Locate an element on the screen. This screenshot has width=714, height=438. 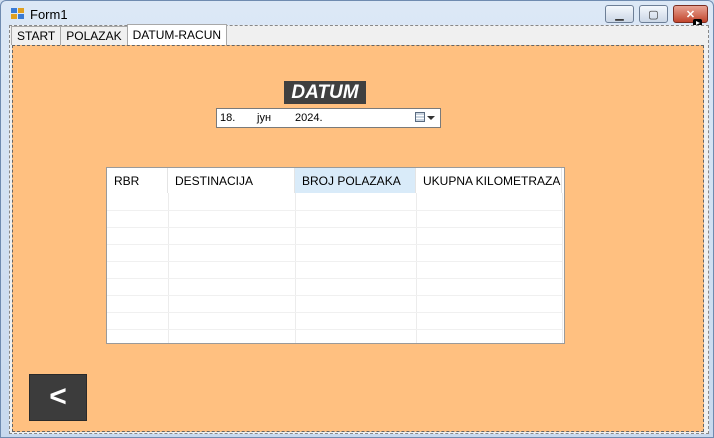
minimize-button: ▁ is located at coordinates (619, 14).